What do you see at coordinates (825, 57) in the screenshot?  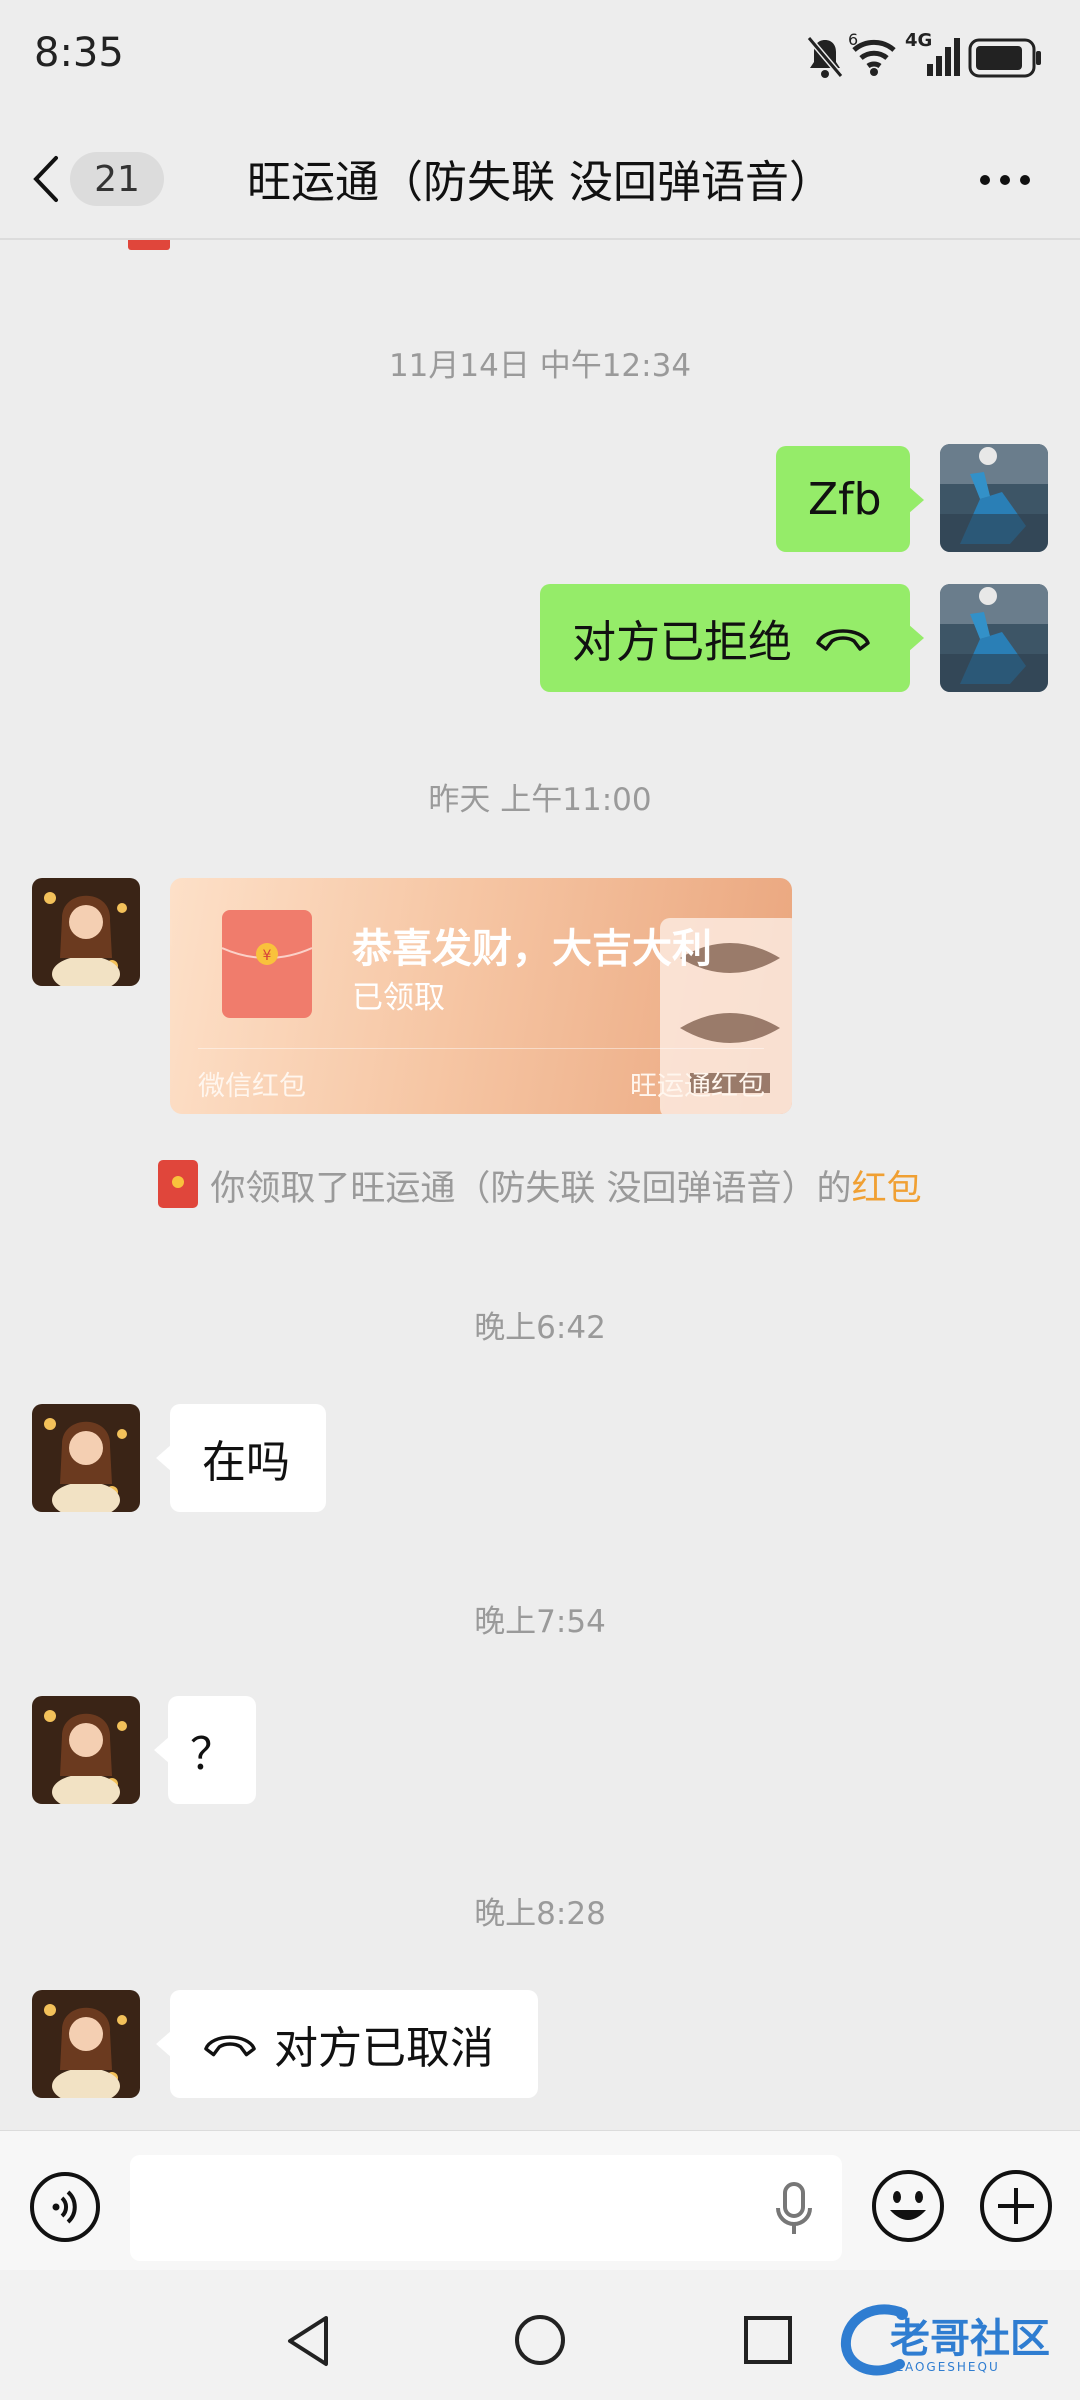 I see `mute-bell-icon` at bounding box center [825, 57].